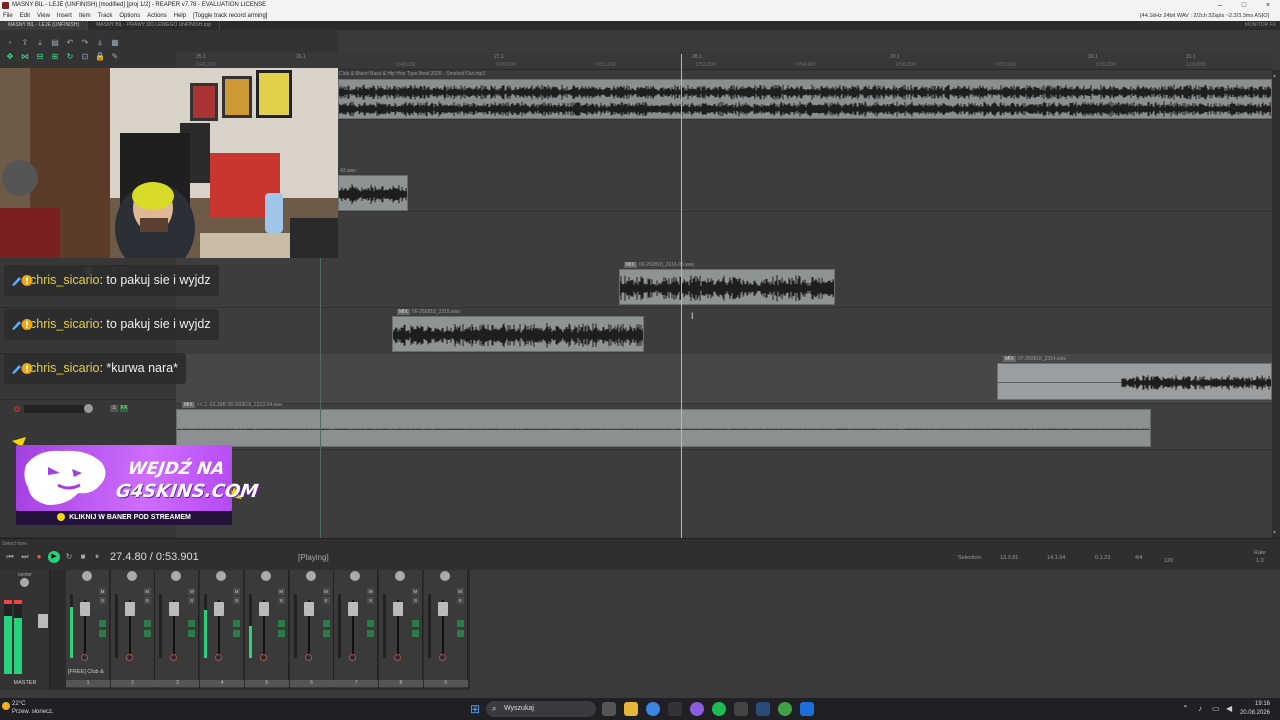 This screenshot has width=1280, height=720. Describe the element at coordinates (653, 709) in the screenshot. I see `chrome-icon` at that location.